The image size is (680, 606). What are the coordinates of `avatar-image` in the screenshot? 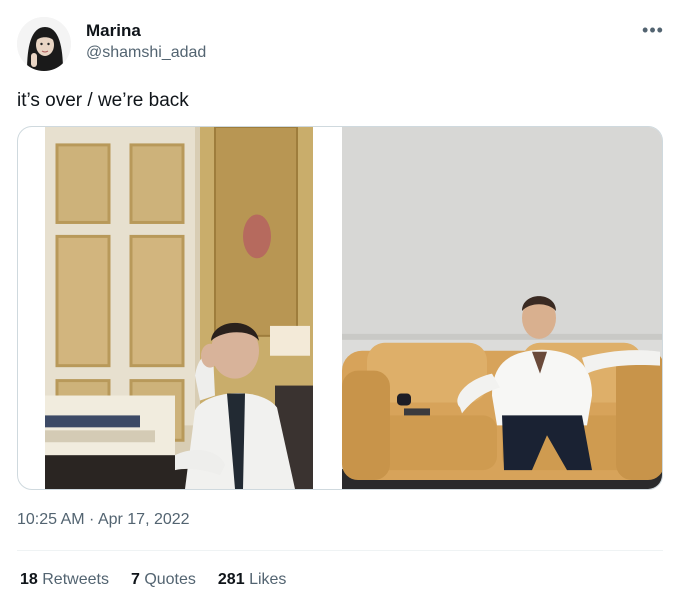 It's located at (44, 44).